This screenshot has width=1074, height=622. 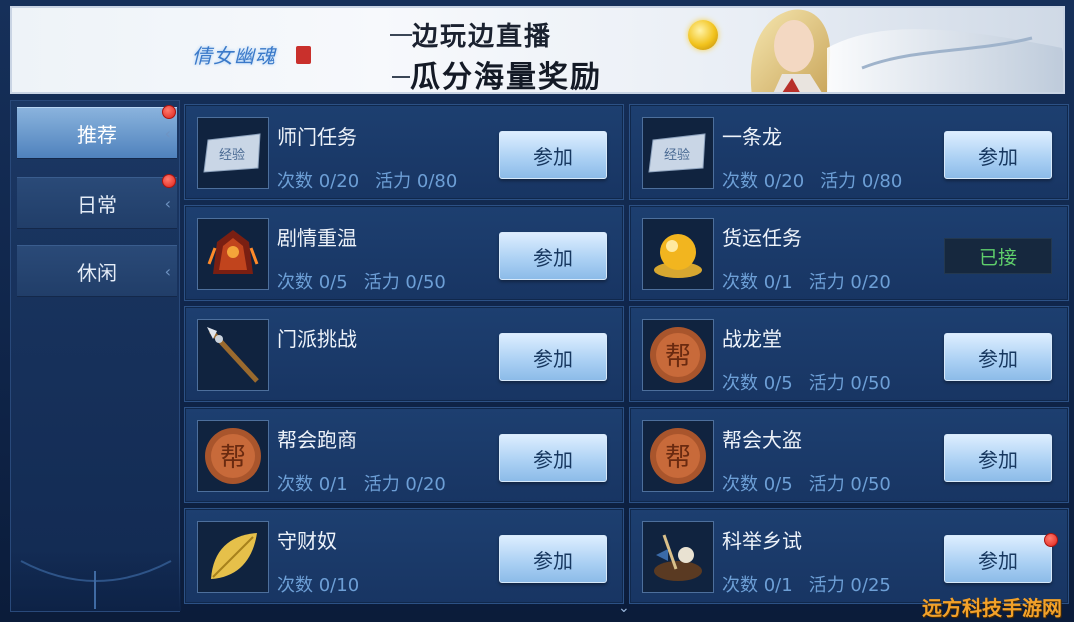 I want to click on activity-name: 战龙堂, so click(x=752, y=339).